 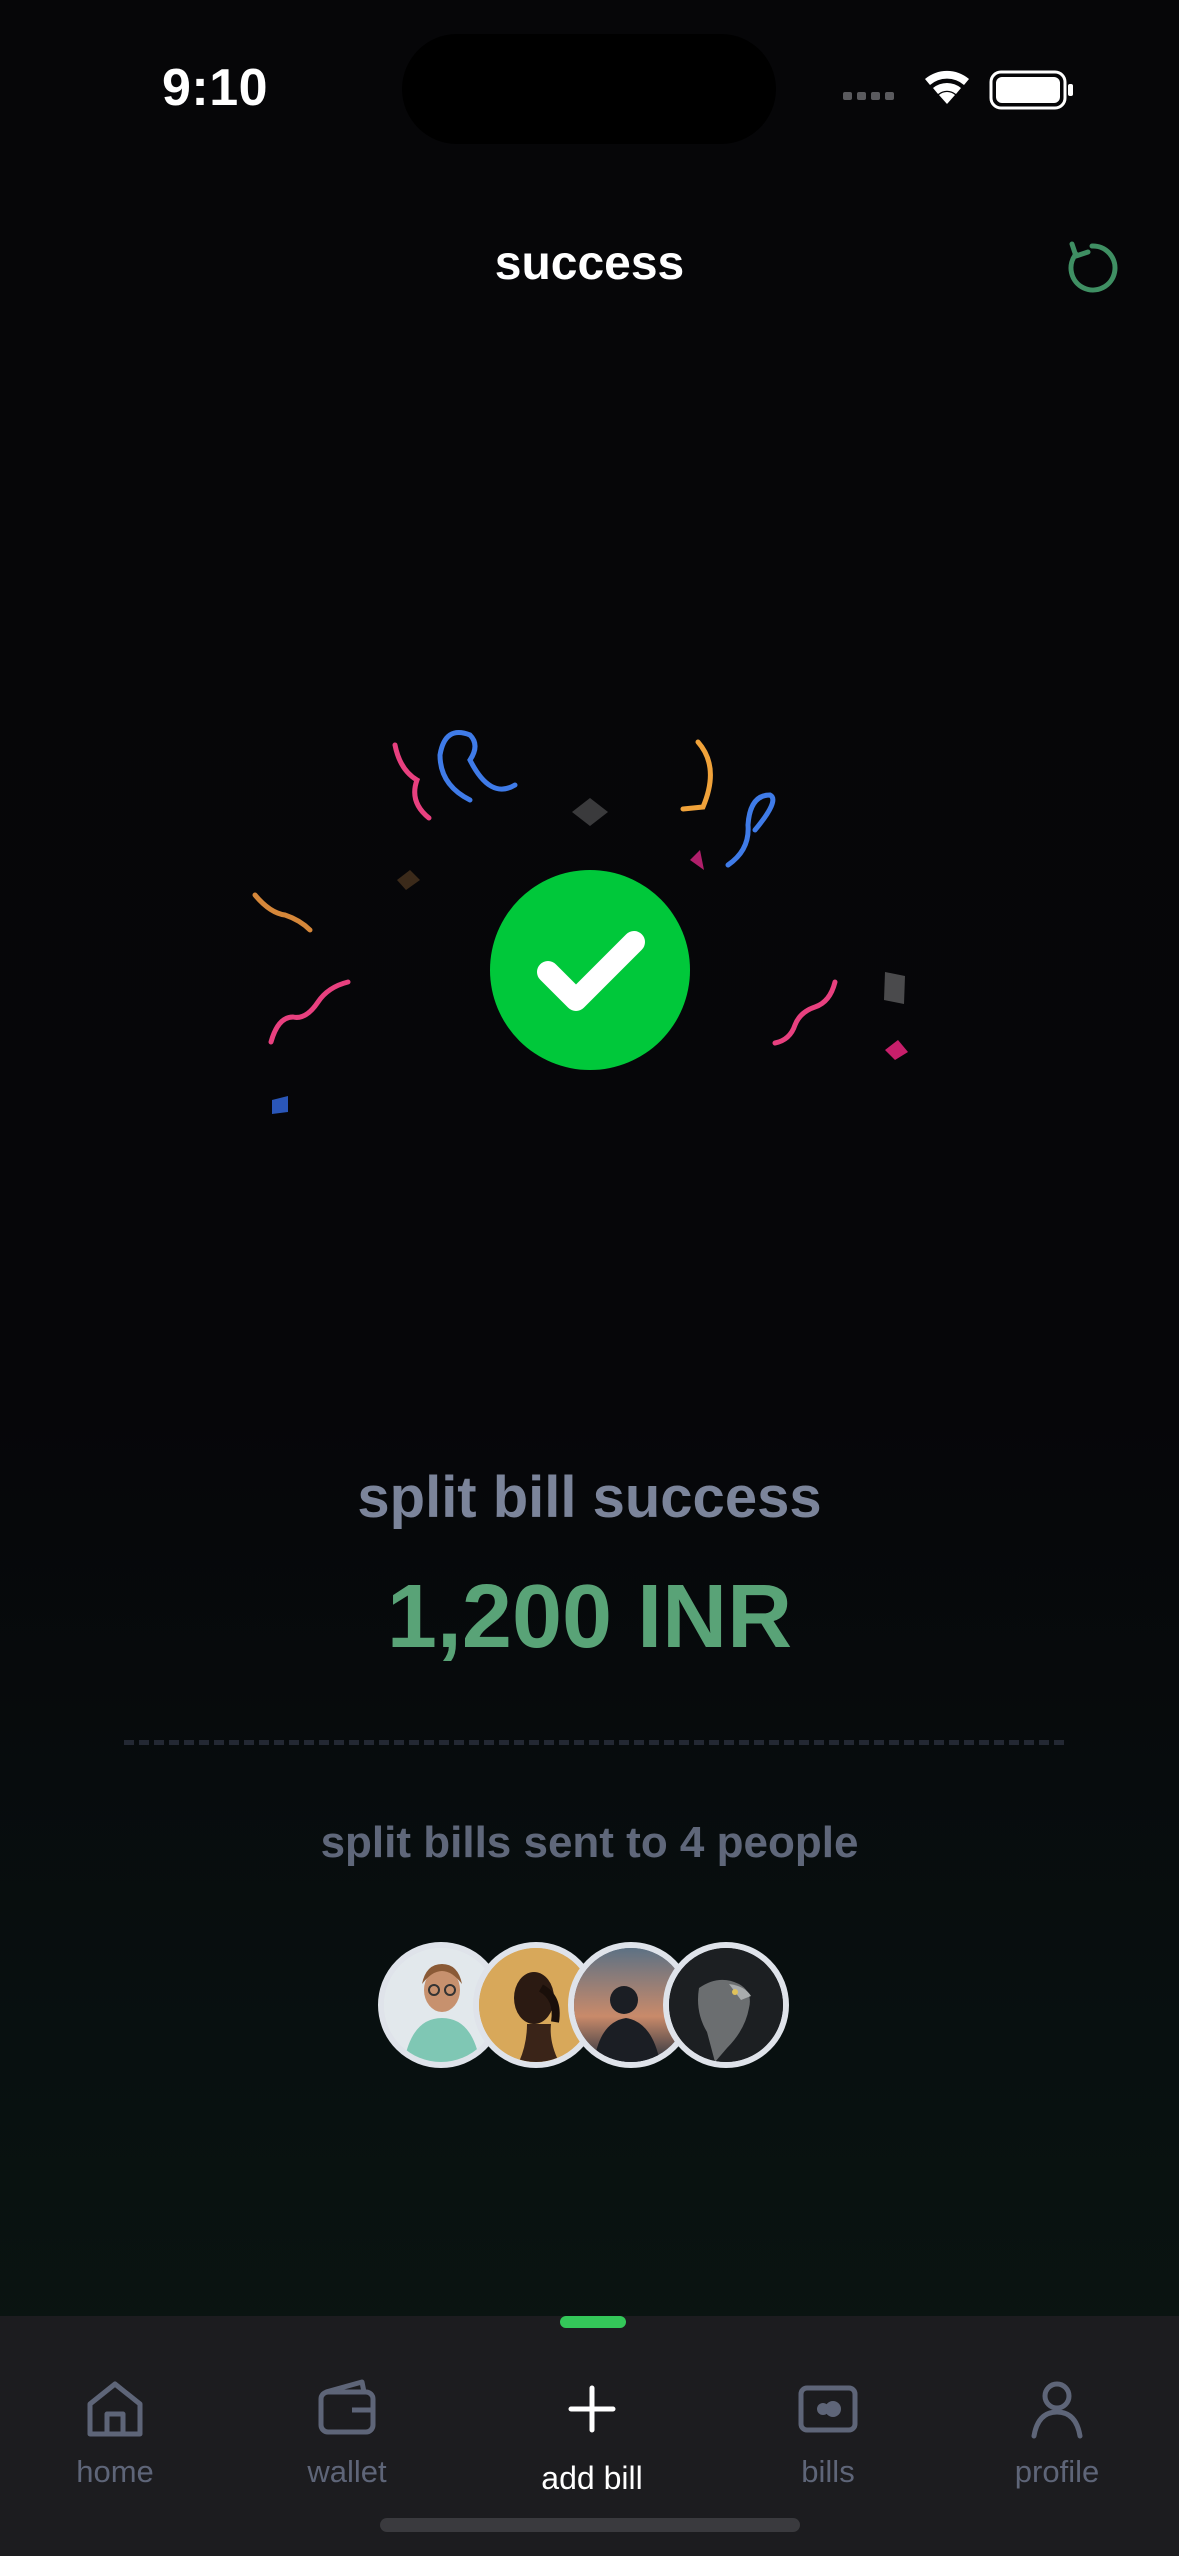 What do you see at coordinates (589, 1497) in the screenshot?
I see `success-subtitle: split bill success` at bounding box center [589, 1497].